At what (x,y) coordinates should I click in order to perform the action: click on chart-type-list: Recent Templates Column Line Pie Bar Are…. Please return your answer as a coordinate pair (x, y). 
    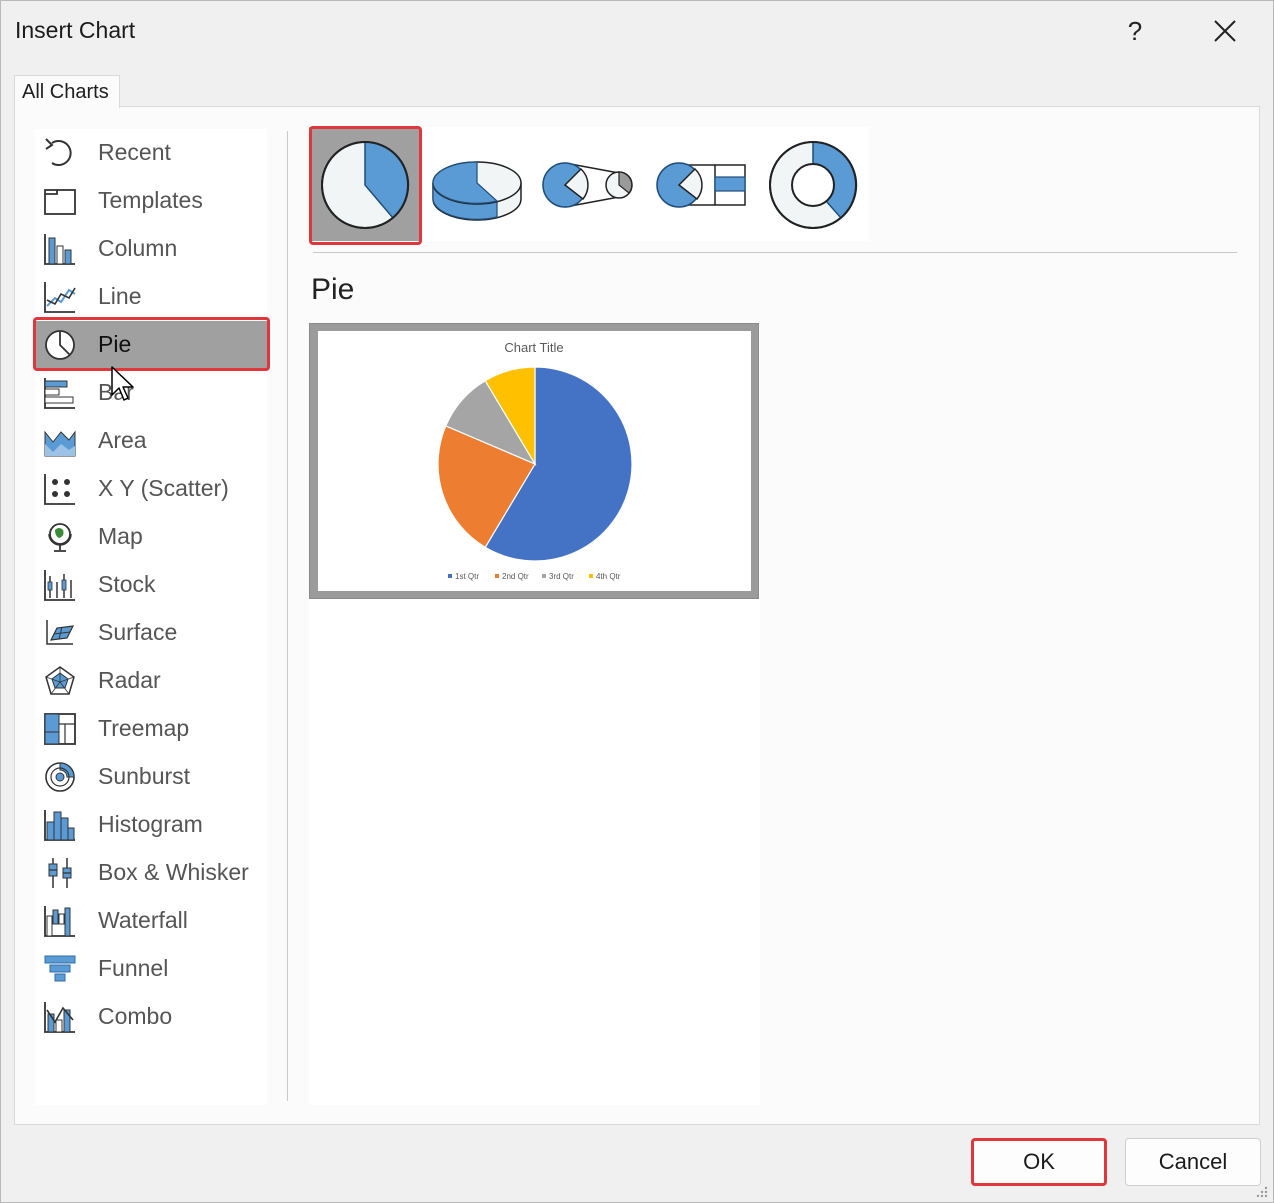
    Looking at the image, I should click on (151, 617).